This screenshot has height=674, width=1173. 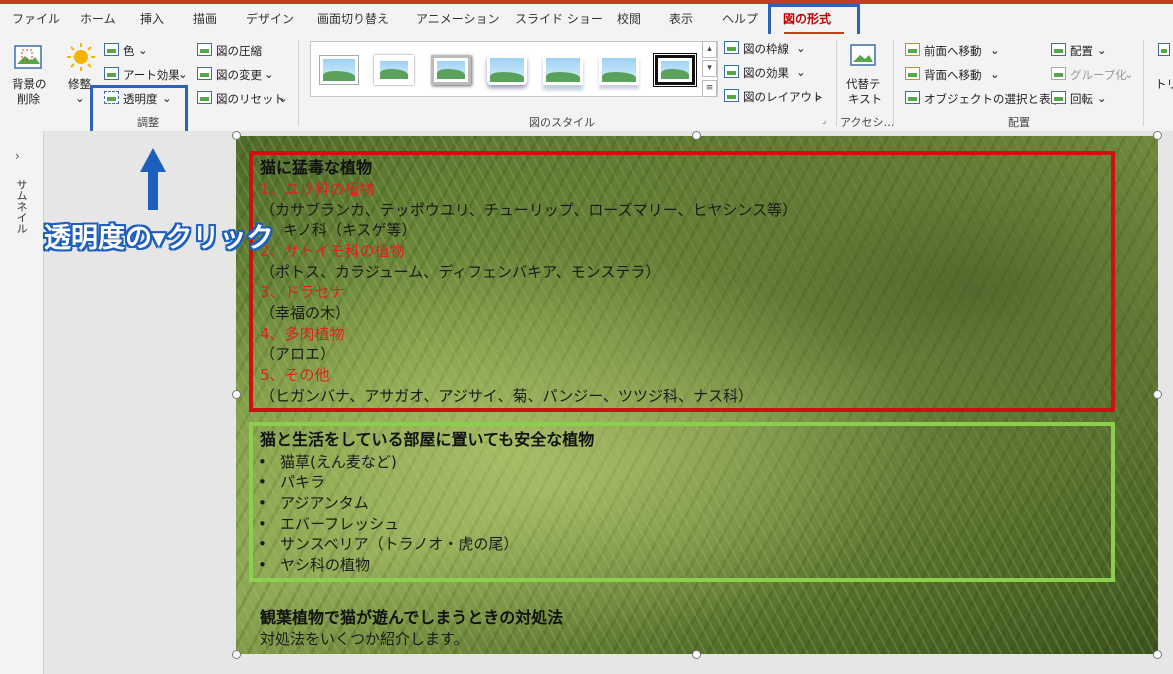 What do you see at coordinates (731, 47) in the screenshot?
I see `picture-border-icon` at bounding box center [731, 47].